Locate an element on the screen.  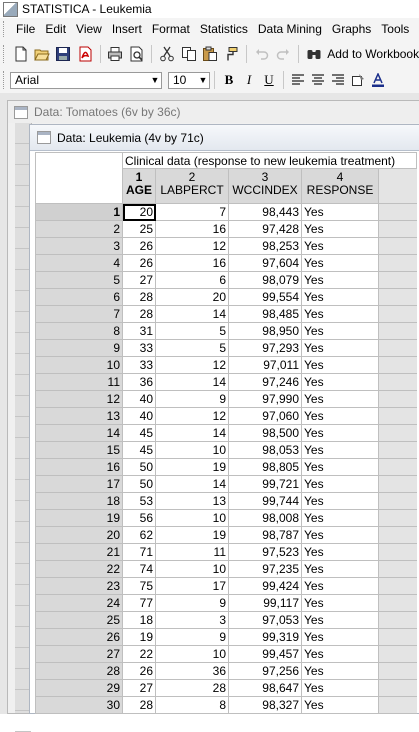
menu-graphs: Graphs is located at coordinates (351, 29).